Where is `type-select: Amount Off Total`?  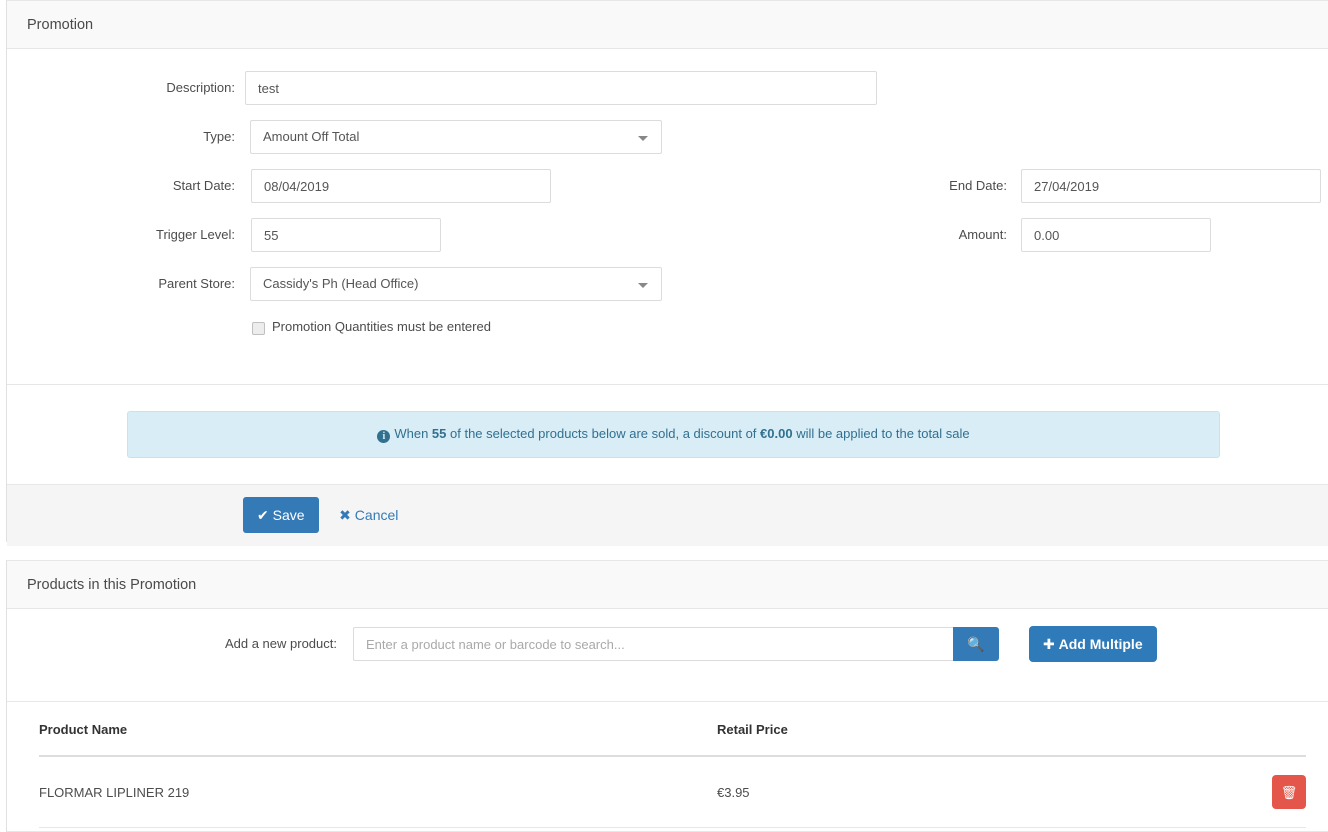
type-select: Amount Off Total is located at coordinates (456, 137).